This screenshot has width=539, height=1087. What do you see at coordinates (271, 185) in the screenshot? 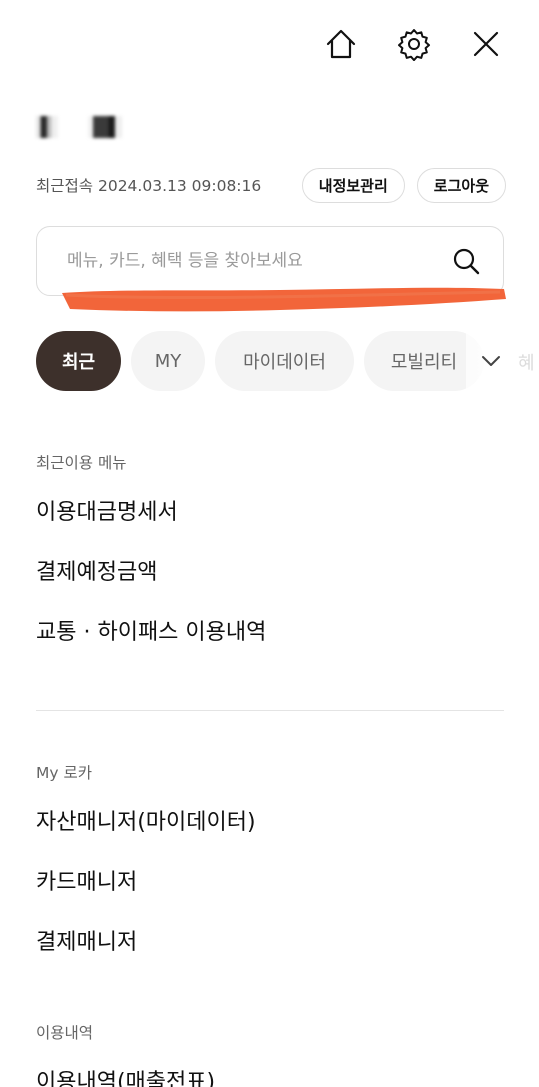
I see `account-row: 최근접속 2024.03.13 09:08:16 내정보관리 로그아웃` at bounding box center [271, 185].